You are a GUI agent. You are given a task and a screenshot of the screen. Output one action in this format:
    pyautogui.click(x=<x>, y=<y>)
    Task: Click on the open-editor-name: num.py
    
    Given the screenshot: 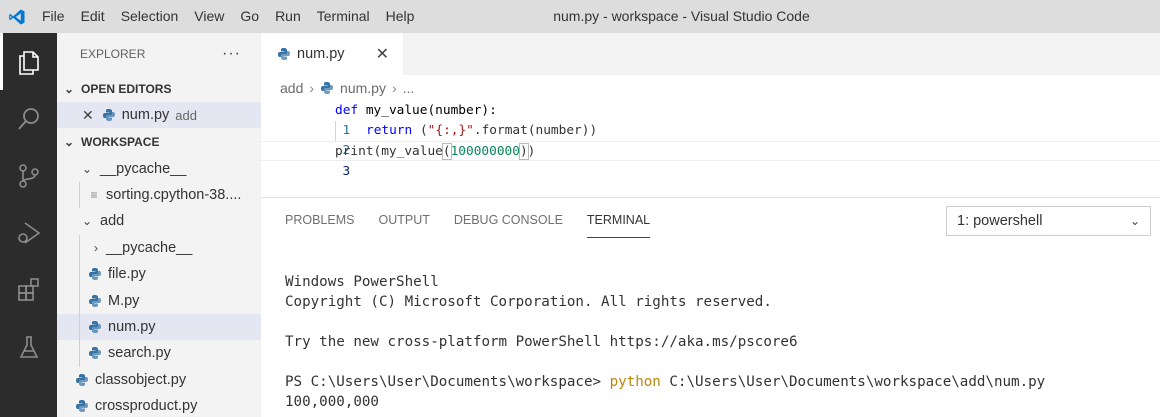 What is the action you would take?
    pyautogui.click(x=145, y=115)
    